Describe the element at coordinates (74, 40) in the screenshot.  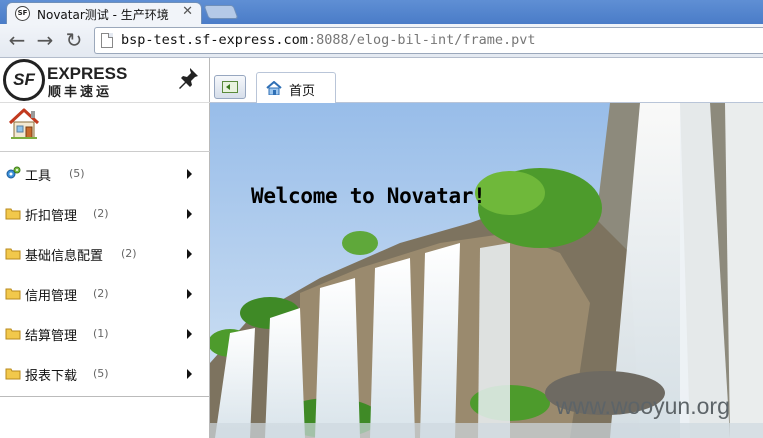
I see `reload-icon: ↻` at that location.